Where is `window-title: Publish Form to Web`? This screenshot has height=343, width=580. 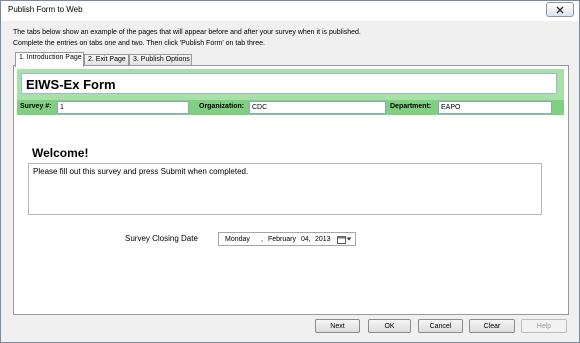
window-title: Publish Form to Web is located at coordinates (45, 9).